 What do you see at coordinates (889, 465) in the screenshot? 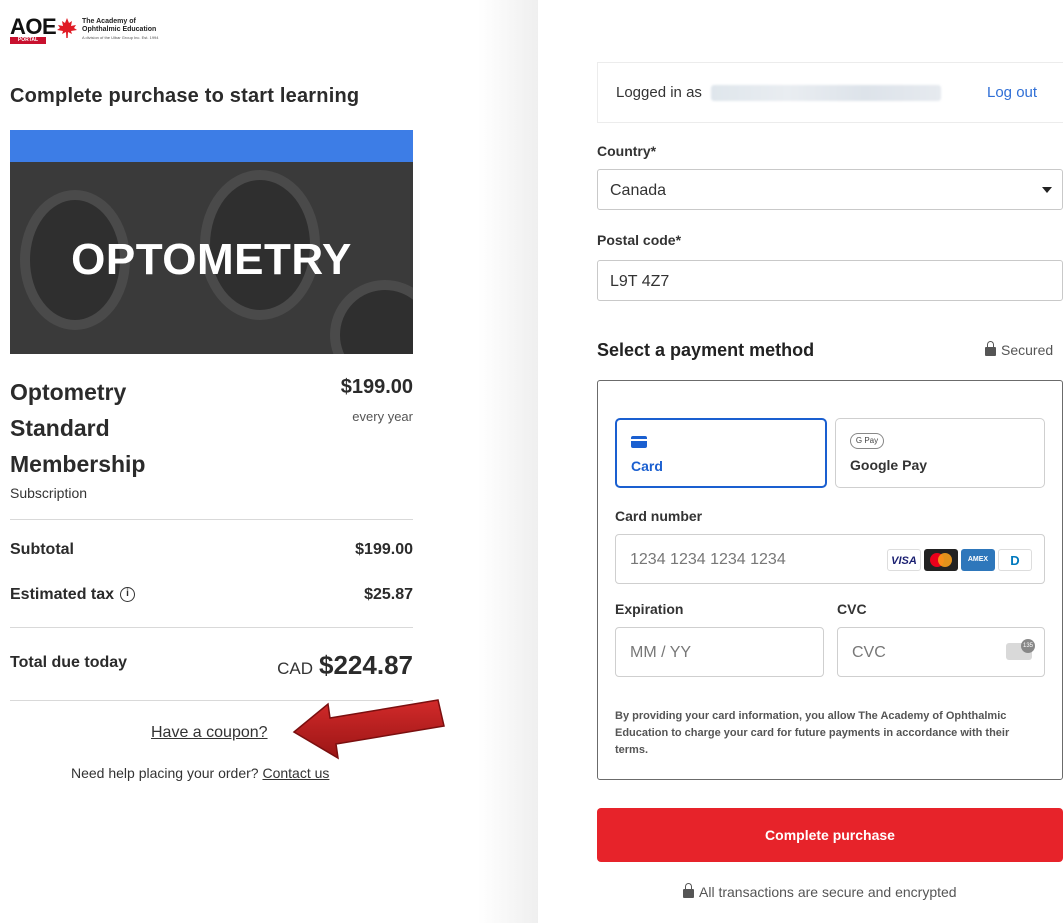
I see `tab-google-pay-label: Google Pay` at bounding box center [889, 465].